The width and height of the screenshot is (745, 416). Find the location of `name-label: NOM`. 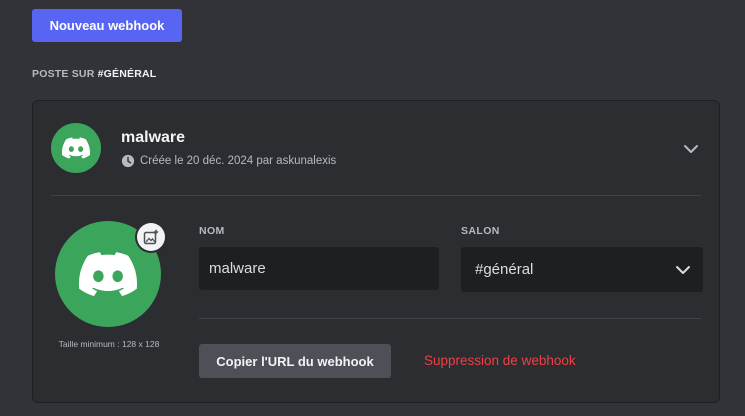

name-label: NOM is located at coordinates (212, 231).